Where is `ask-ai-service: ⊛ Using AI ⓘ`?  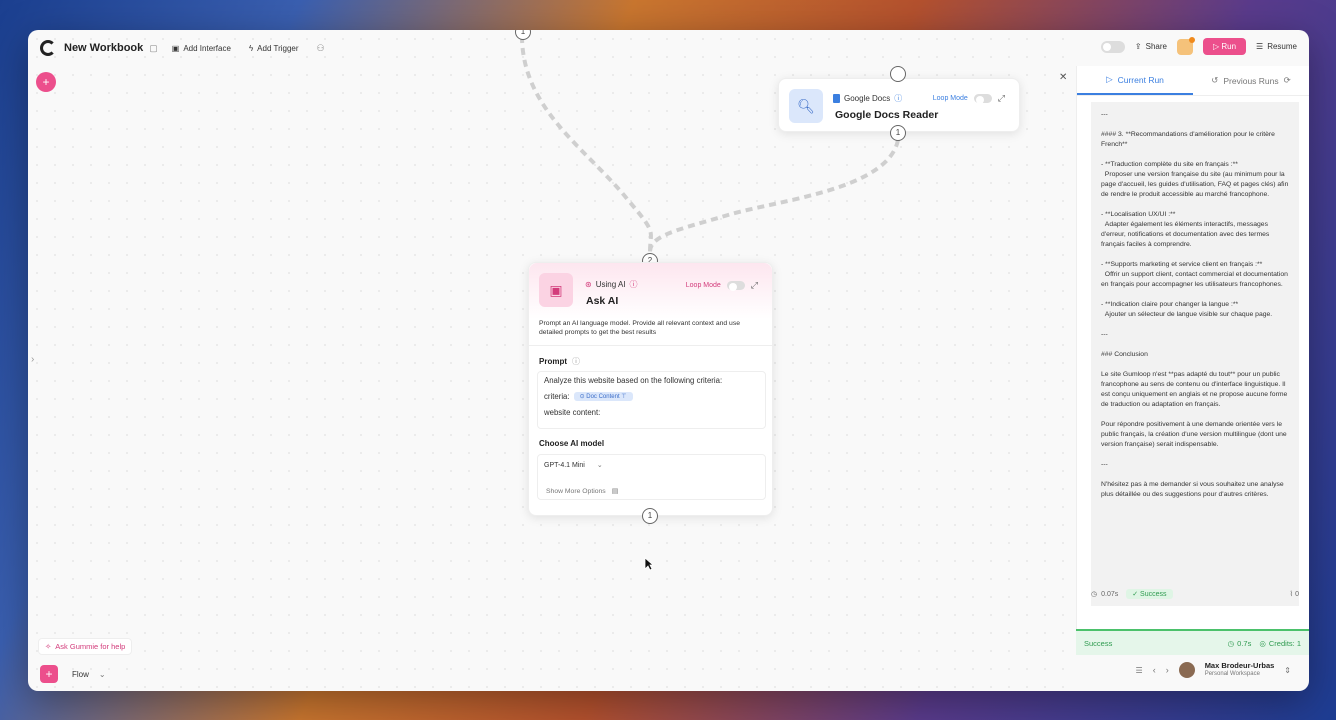 ask-ai-service: ⊛ Using AI ⓘ is located at coordinates (611, 284).